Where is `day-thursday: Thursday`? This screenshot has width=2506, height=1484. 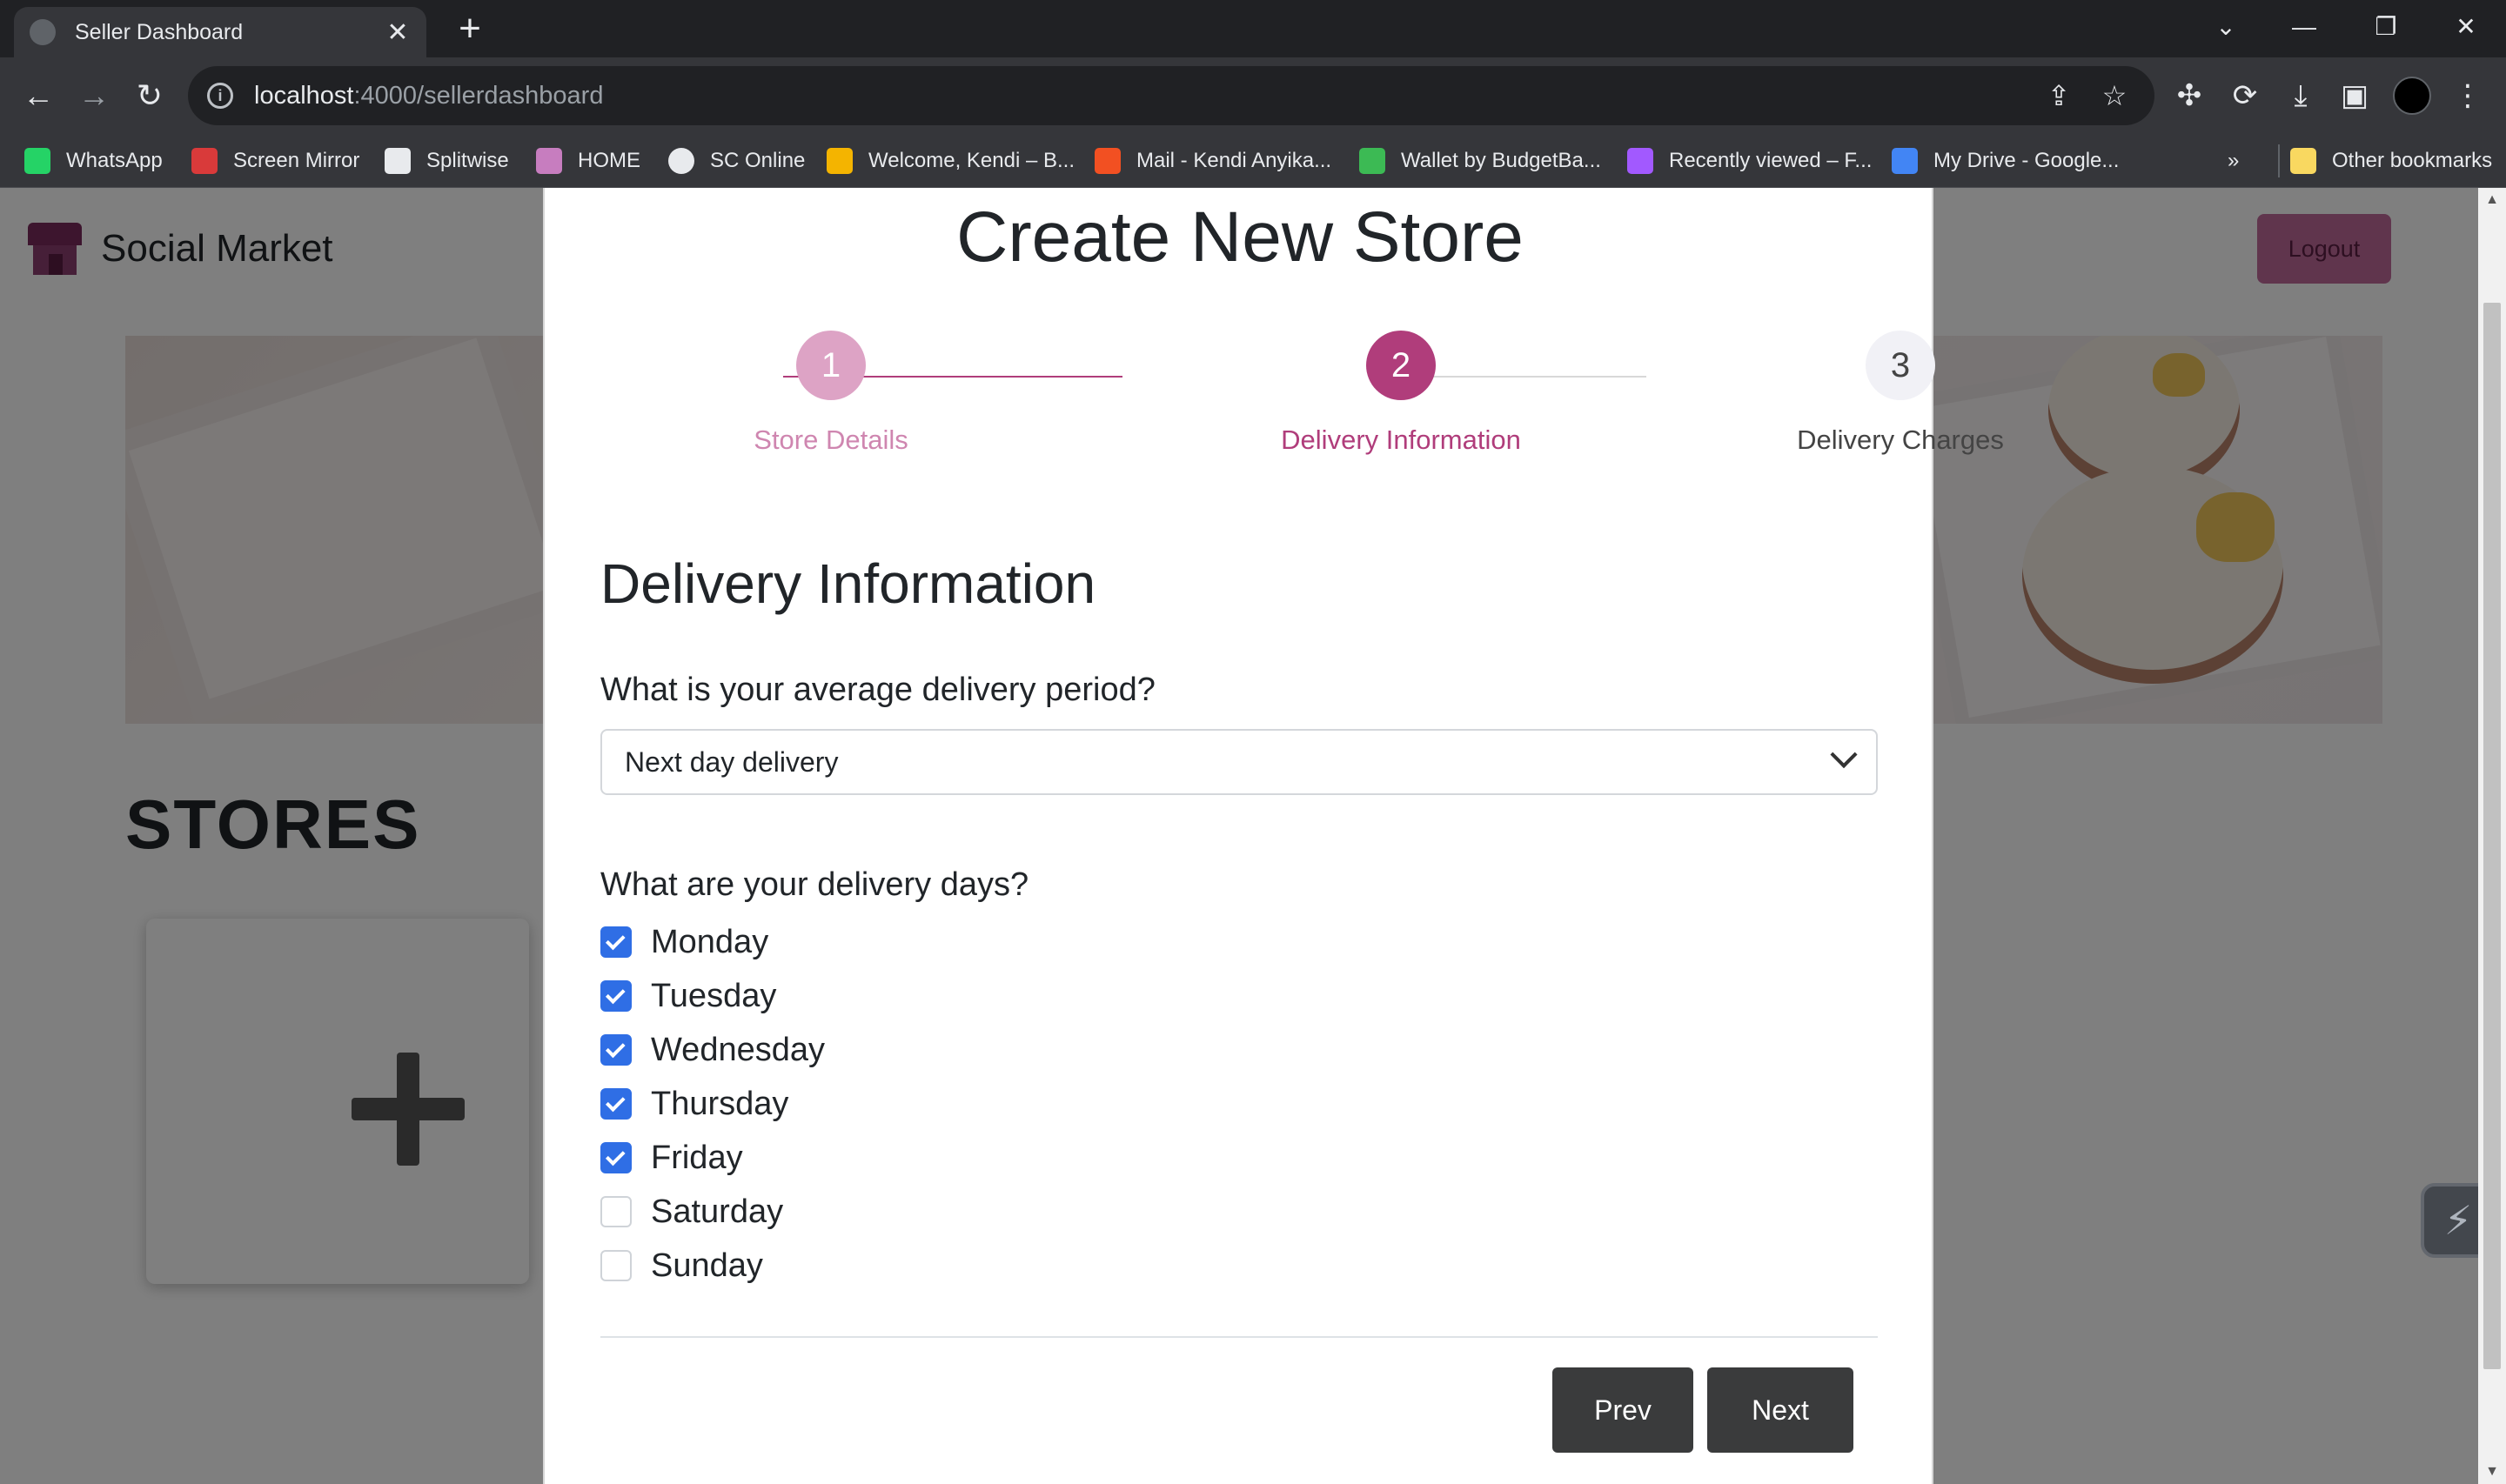 day-thursday: Thursday is located at coordinates (712, 1104).